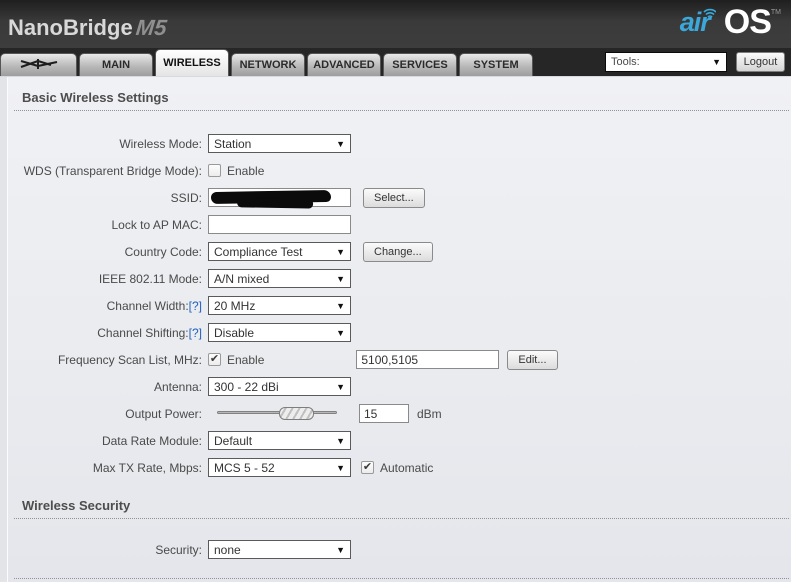 The image size is (791, 582). I want to click on max-tx-rate-label: Max TX Rate, Mbps:, so click(147, 467).